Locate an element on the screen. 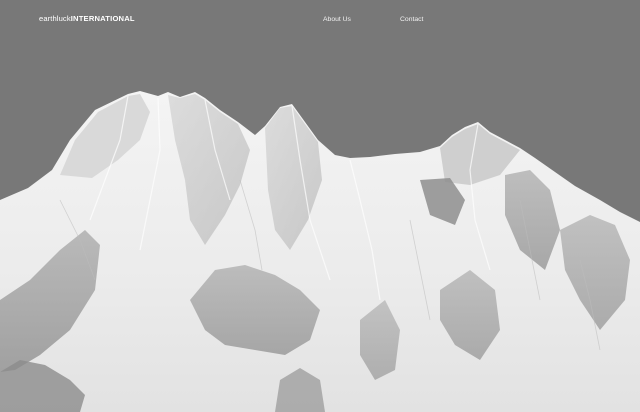  nav-link-contact: Contact is located at coordinates (411, 20).